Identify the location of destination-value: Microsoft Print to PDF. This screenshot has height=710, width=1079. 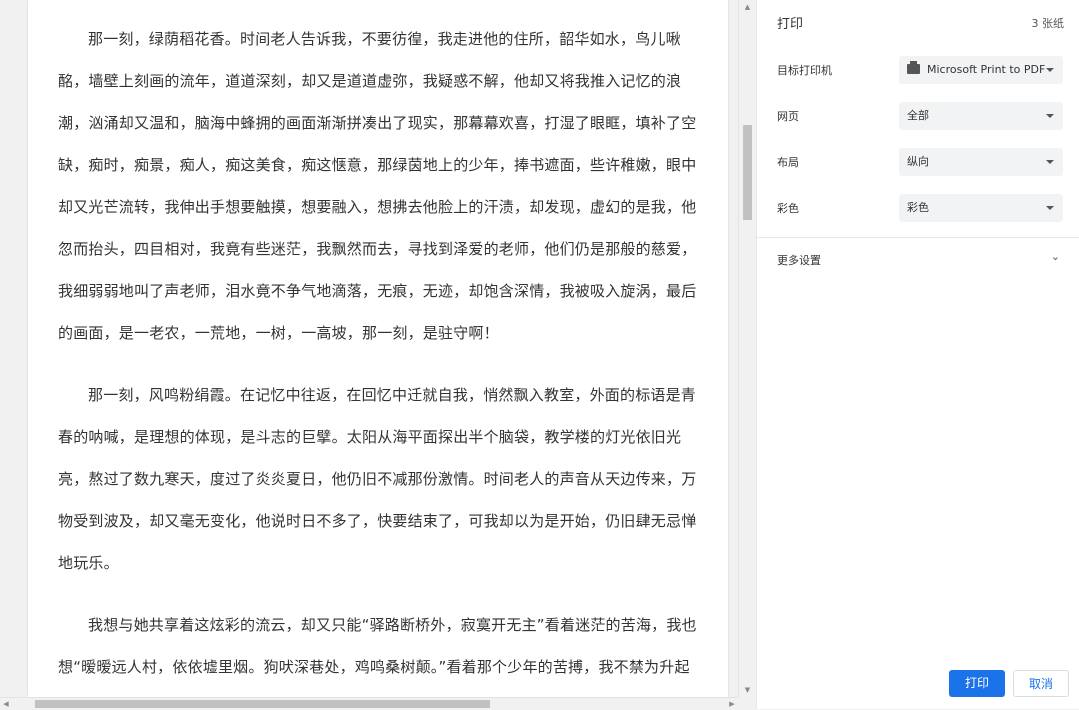
(986, 69).